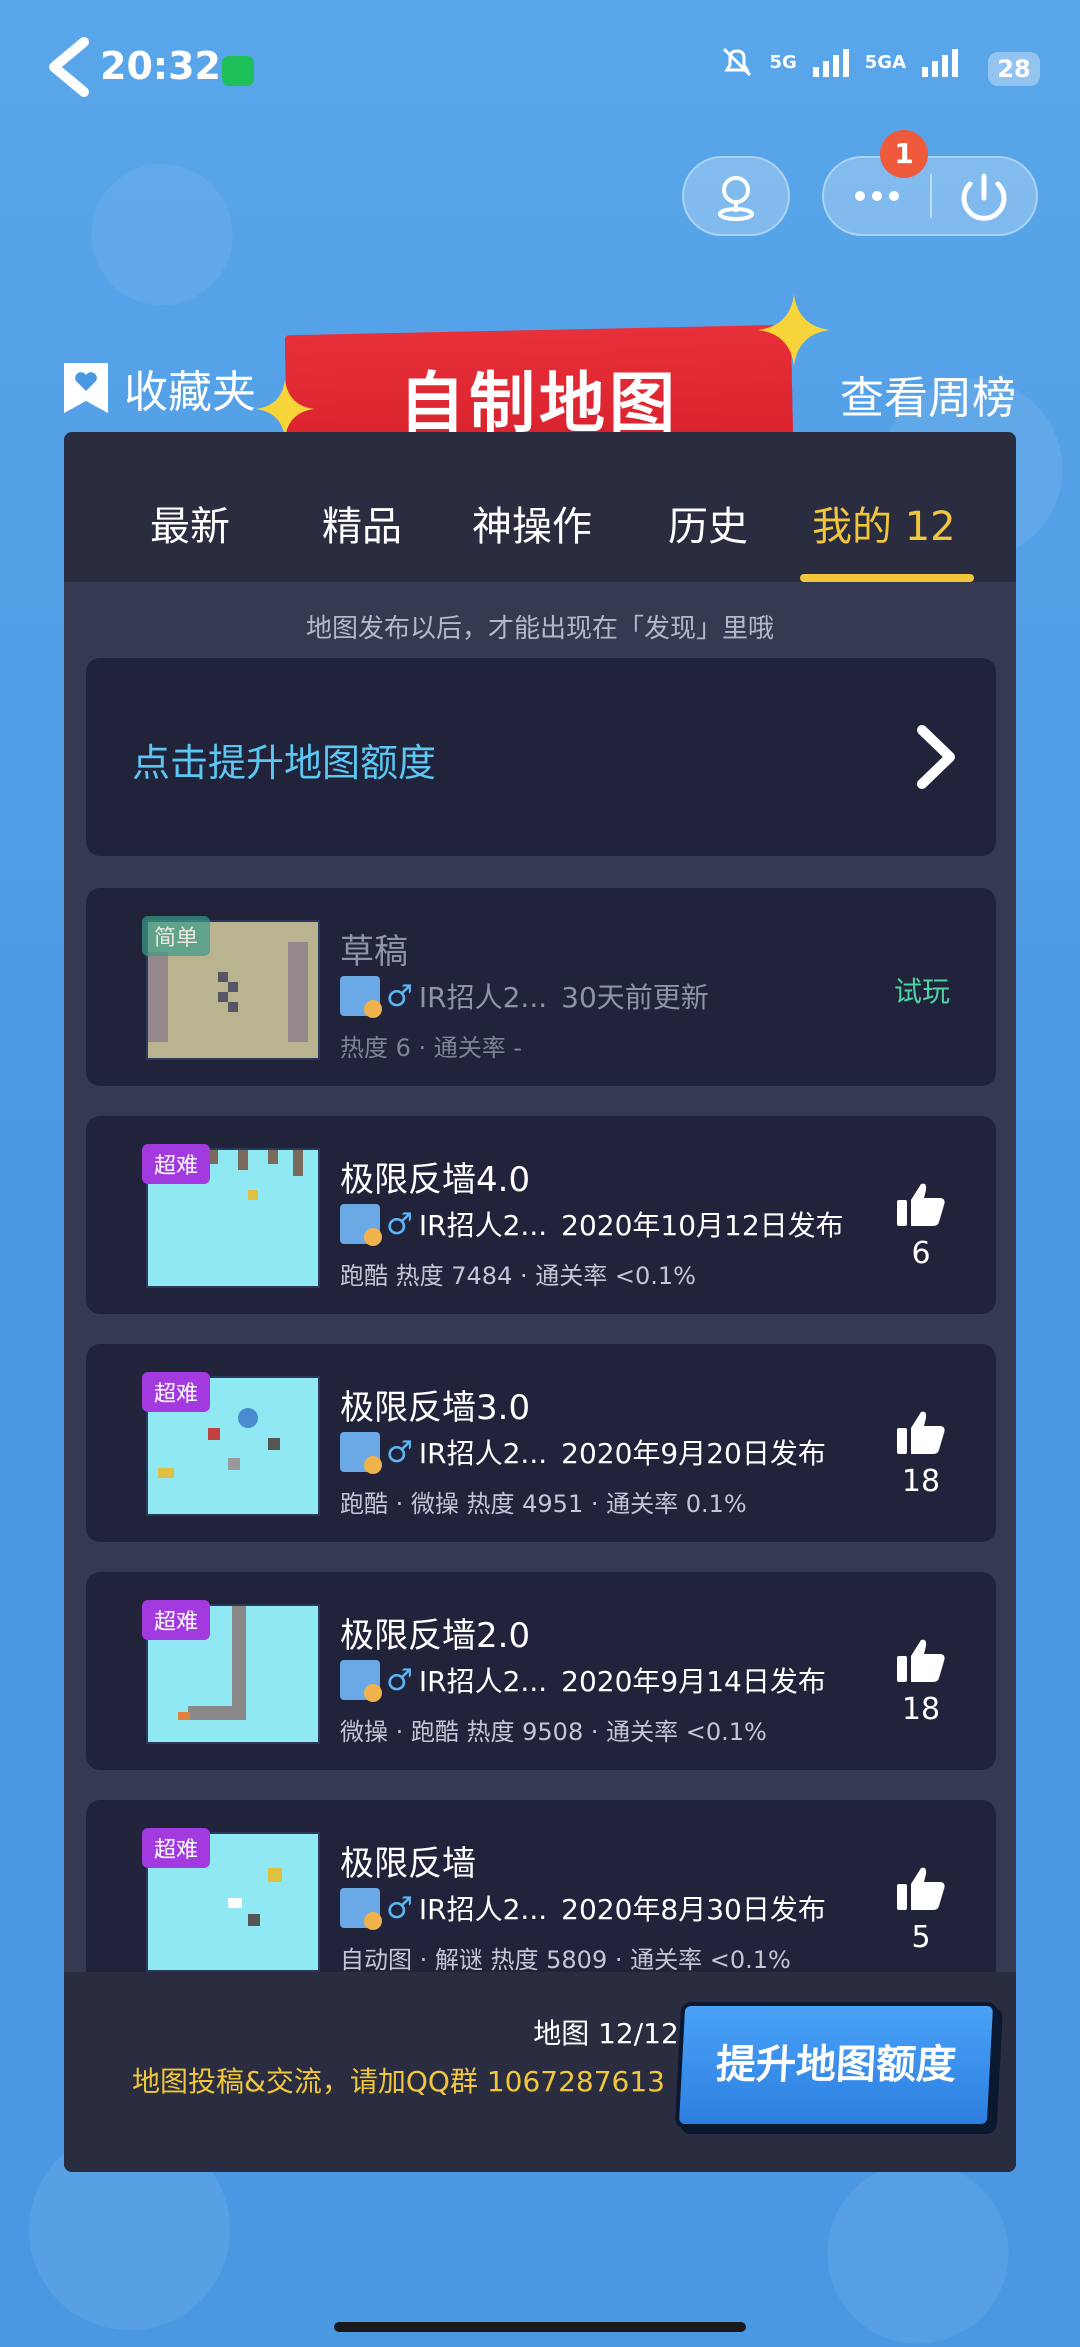  Describe the element at coordinates (362, 523) in the screenshot. I see `tab-featured: 精品` at that location.